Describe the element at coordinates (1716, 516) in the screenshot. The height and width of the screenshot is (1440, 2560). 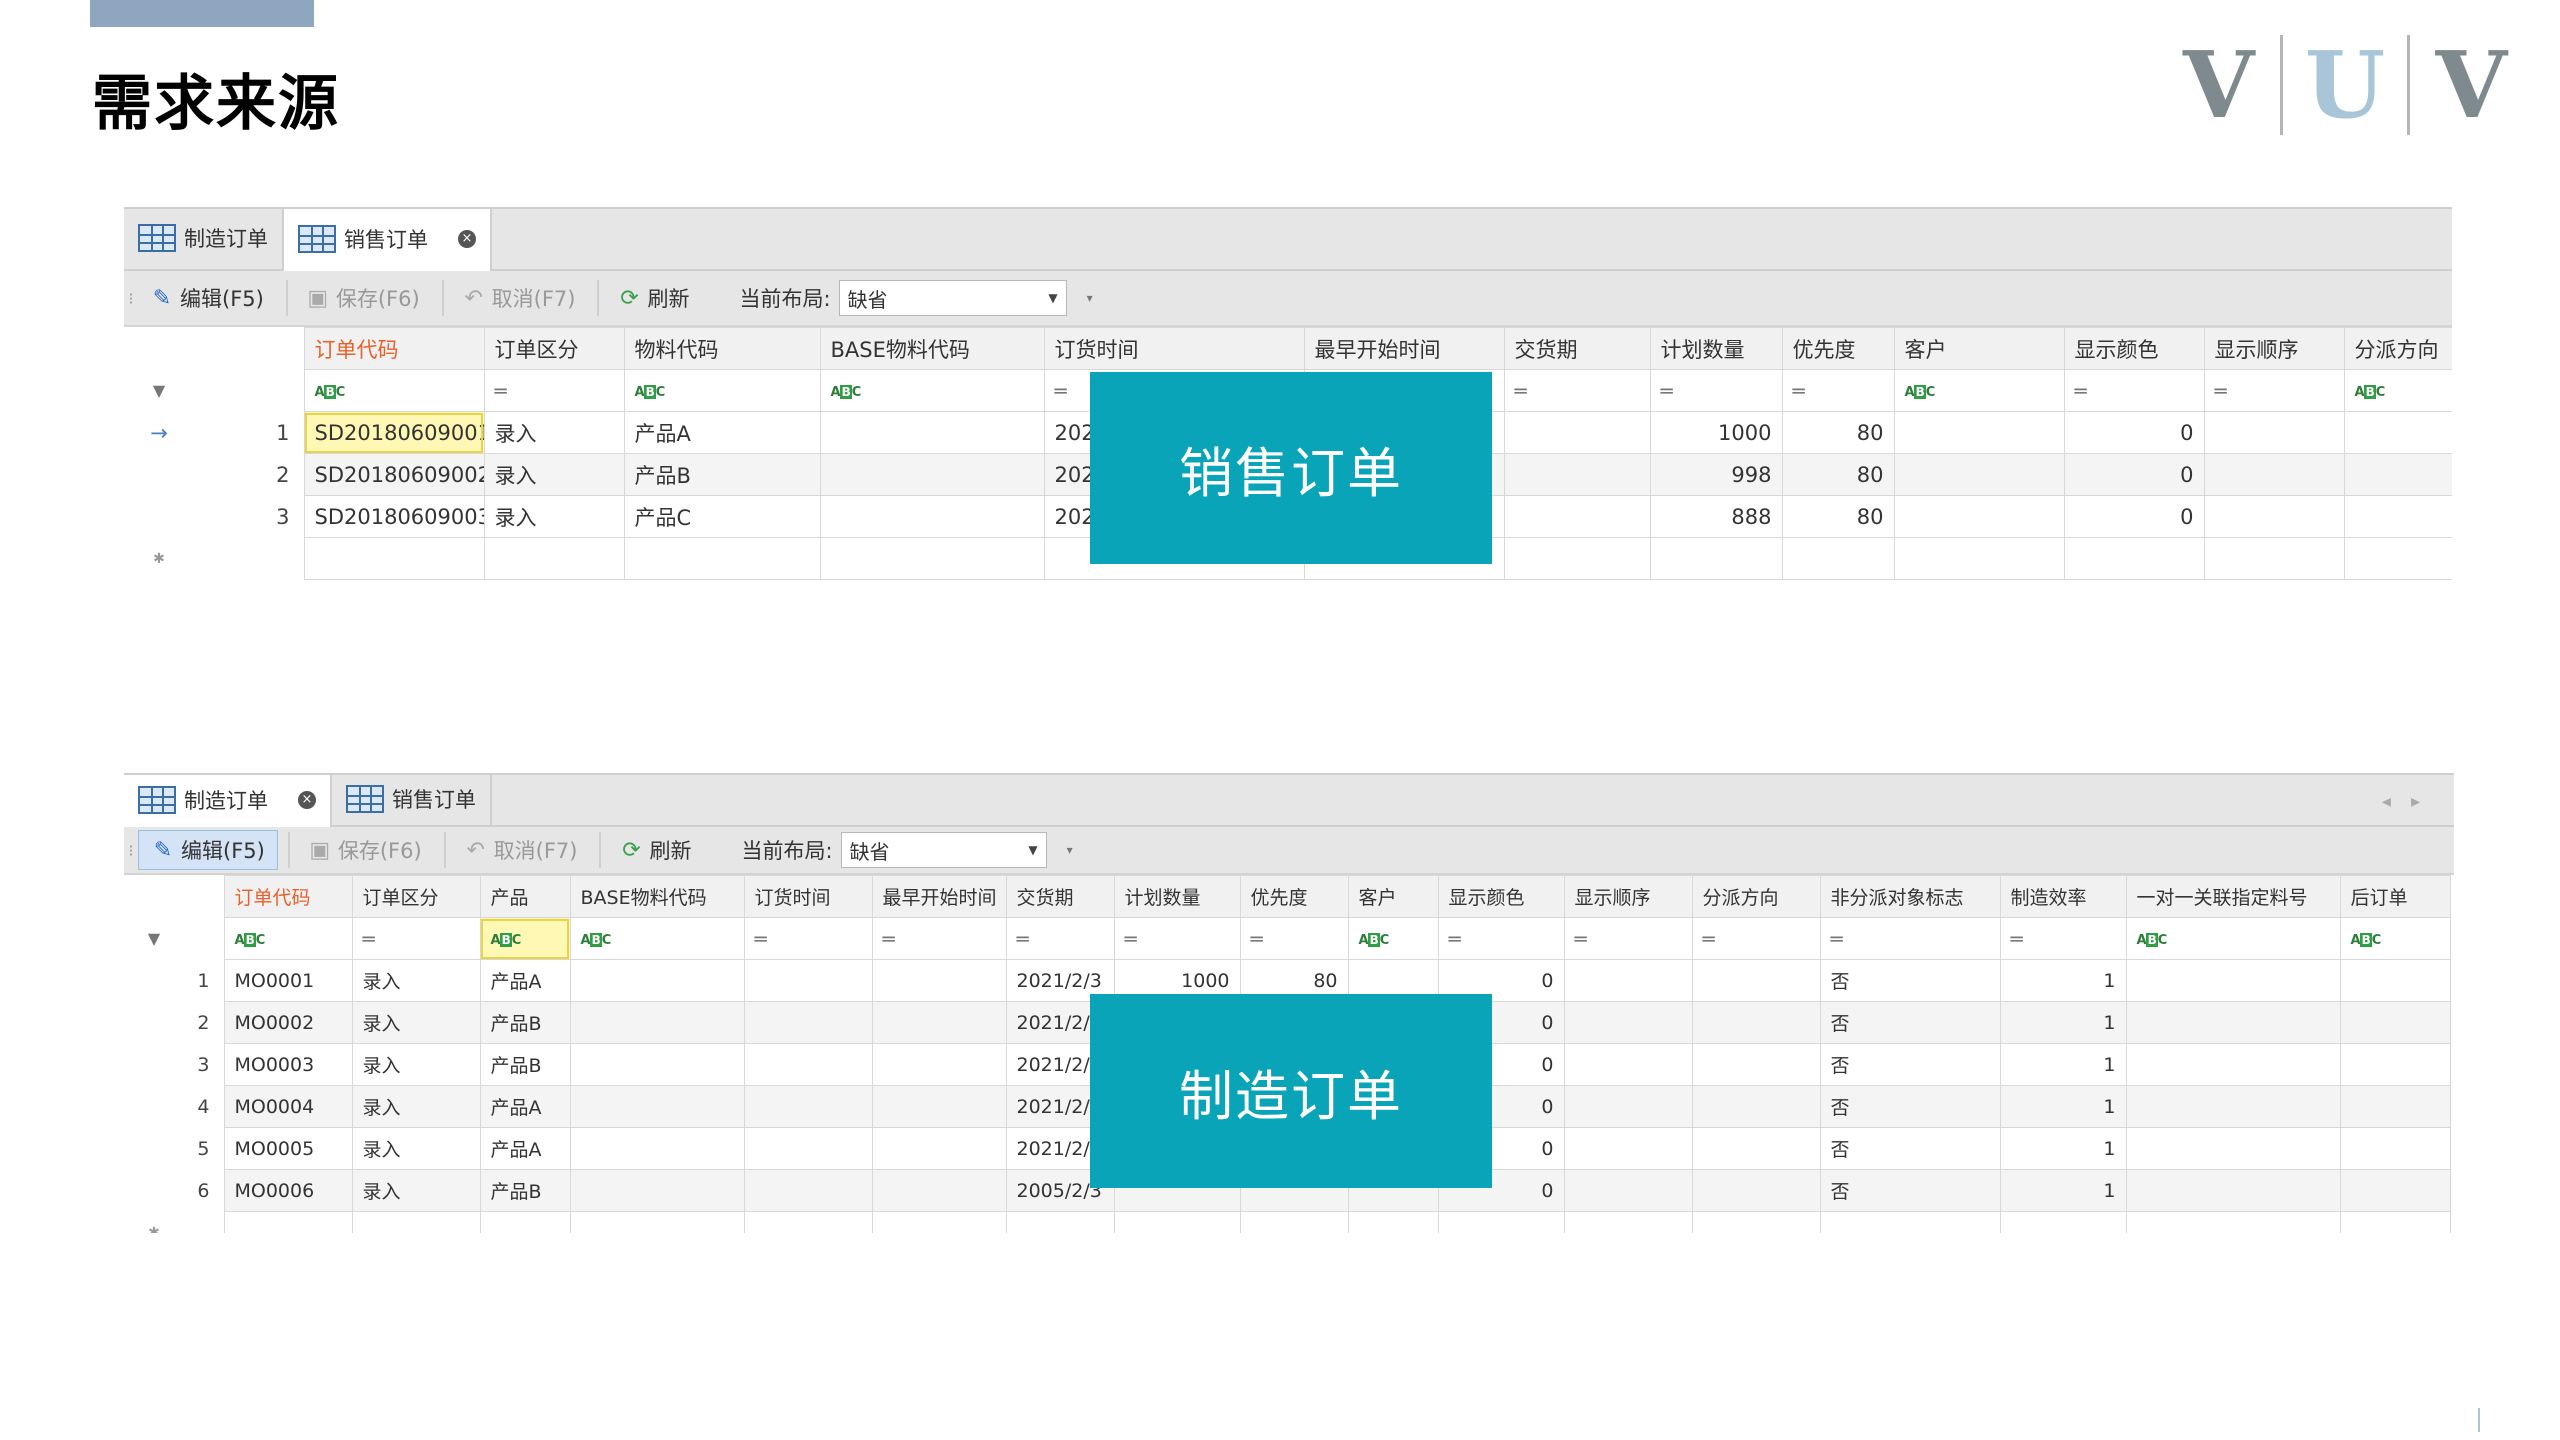
I see `cell-qty: 888` at that location.